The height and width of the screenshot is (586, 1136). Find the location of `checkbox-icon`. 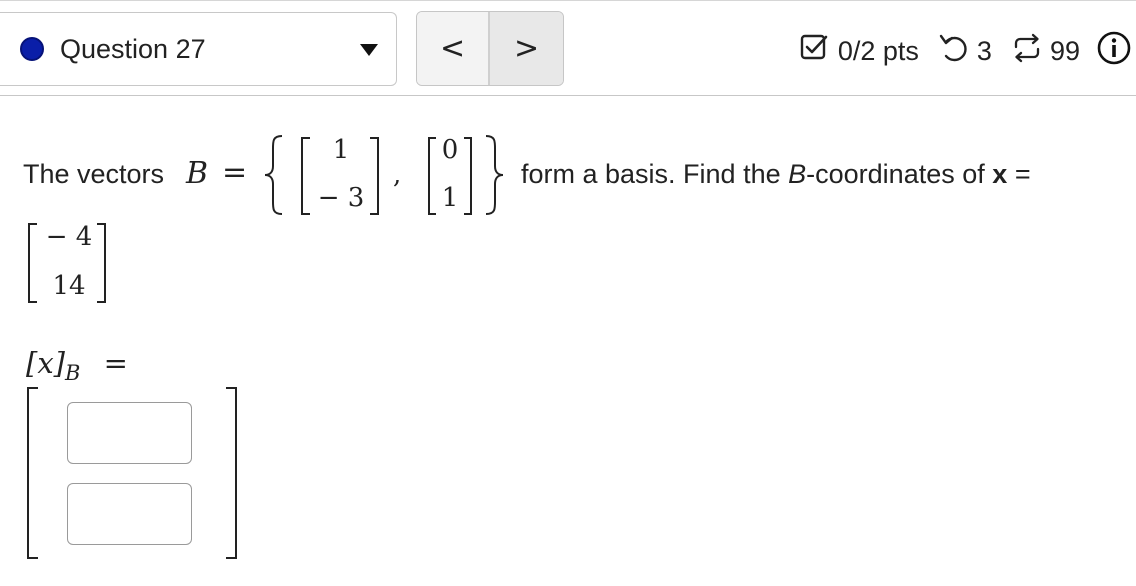

checkbox-icon is located at coordinates (815, 51).